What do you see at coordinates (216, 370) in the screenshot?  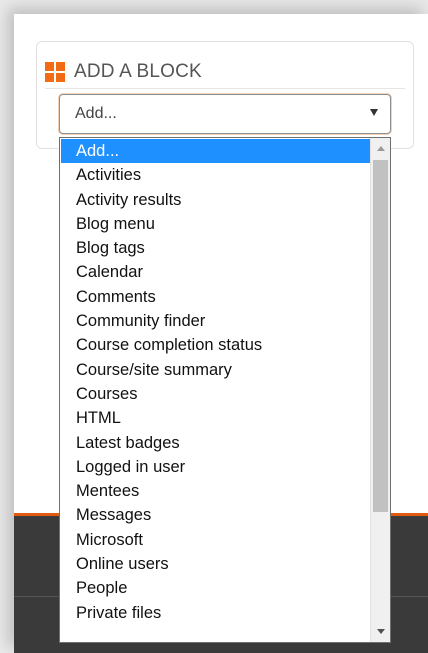 I see `option-course-site-summary: Course/site summary` at bounding box center [216, 370].